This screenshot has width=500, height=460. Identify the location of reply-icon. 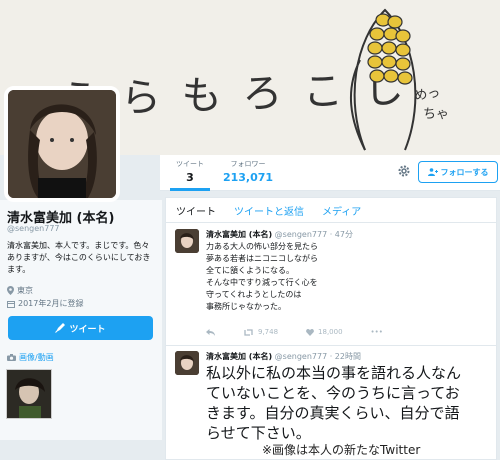
(210, 332).